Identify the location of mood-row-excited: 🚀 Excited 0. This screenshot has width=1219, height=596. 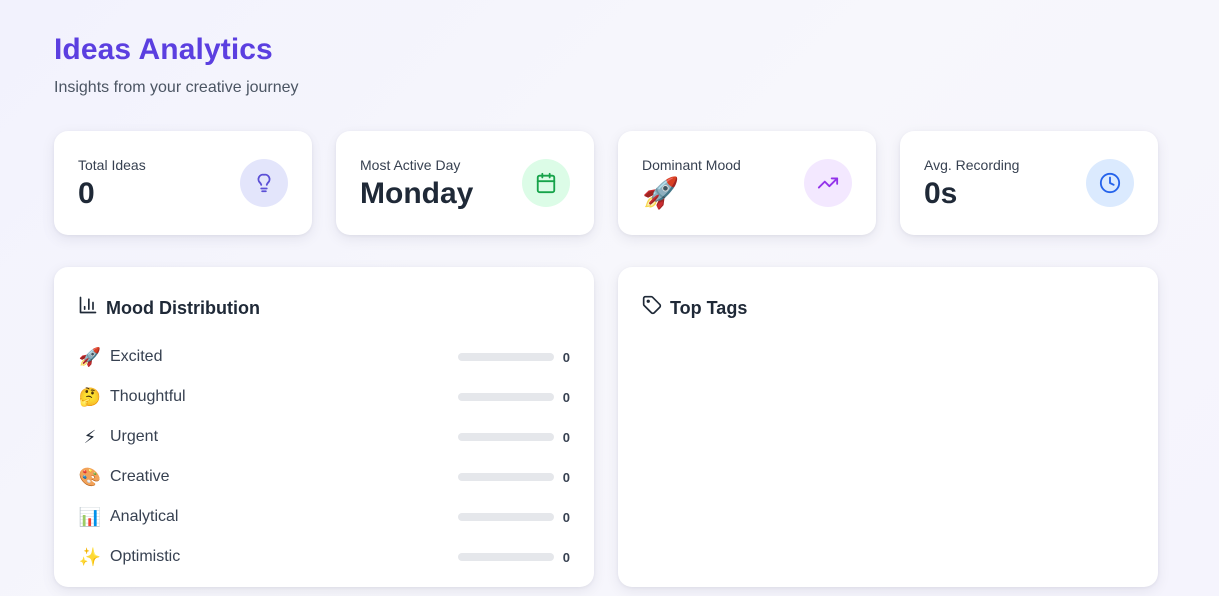
(324, 357).